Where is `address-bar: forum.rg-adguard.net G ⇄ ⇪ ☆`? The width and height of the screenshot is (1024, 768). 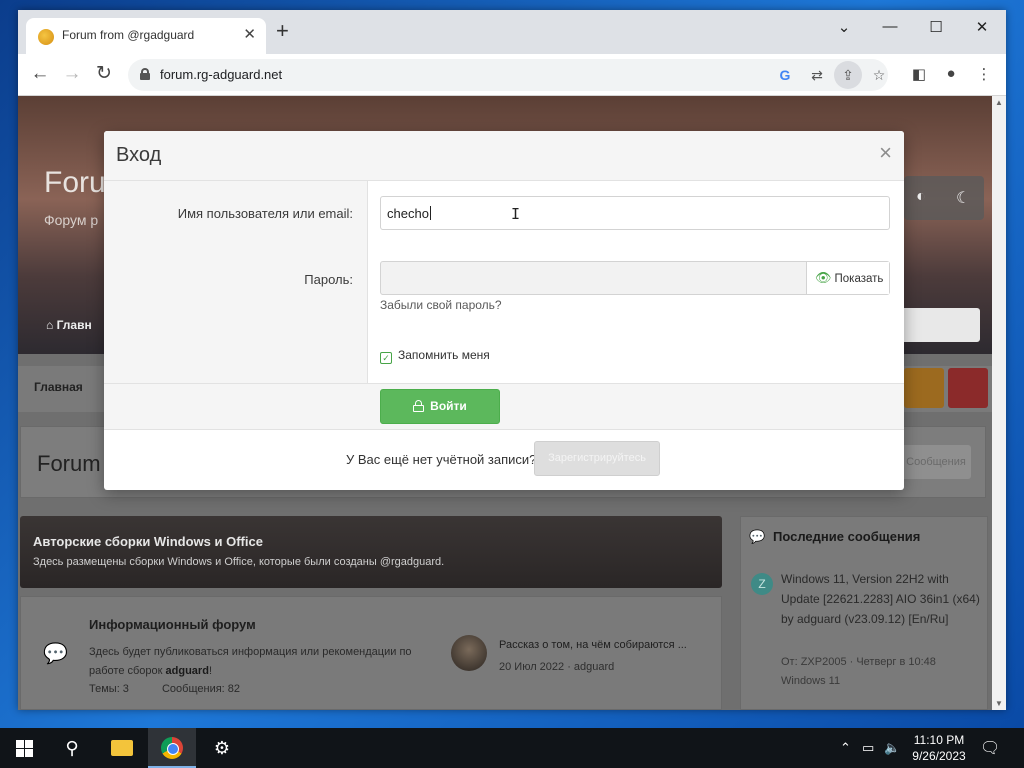 address-bar: forum.rg-adguard.net G ⇄ ⇪ ☆ is located at coordinates (508, 75).